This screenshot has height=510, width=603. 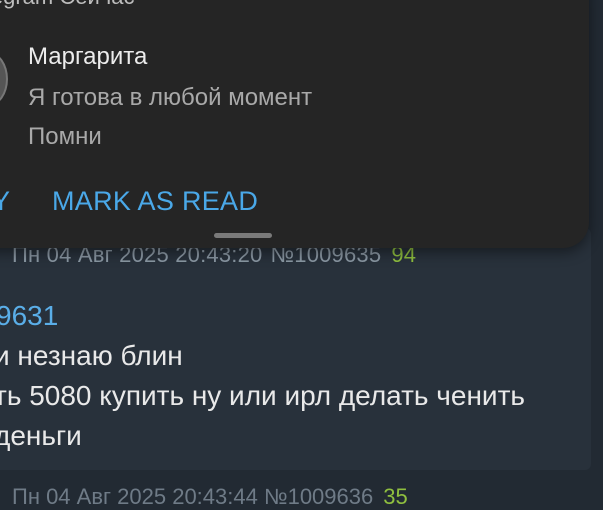 What do you see at coordinates (5, 201) in the screenshot?
I see `reply-action-button: Y` at bounding box center [5, 201].